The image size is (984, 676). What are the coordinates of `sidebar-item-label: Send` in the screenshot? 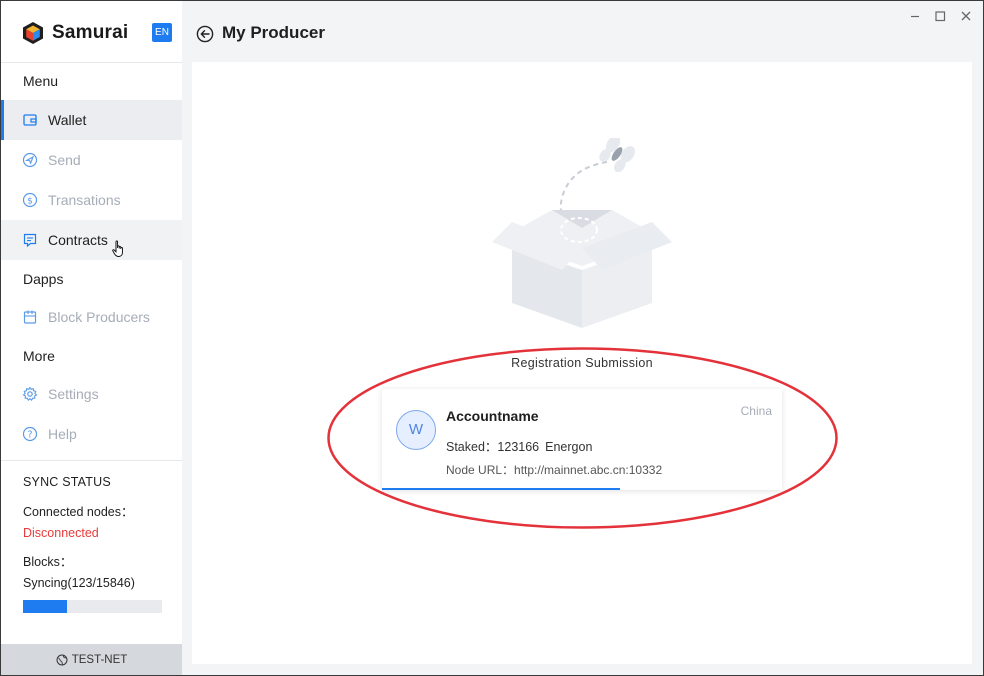 It's located at (64, 160).